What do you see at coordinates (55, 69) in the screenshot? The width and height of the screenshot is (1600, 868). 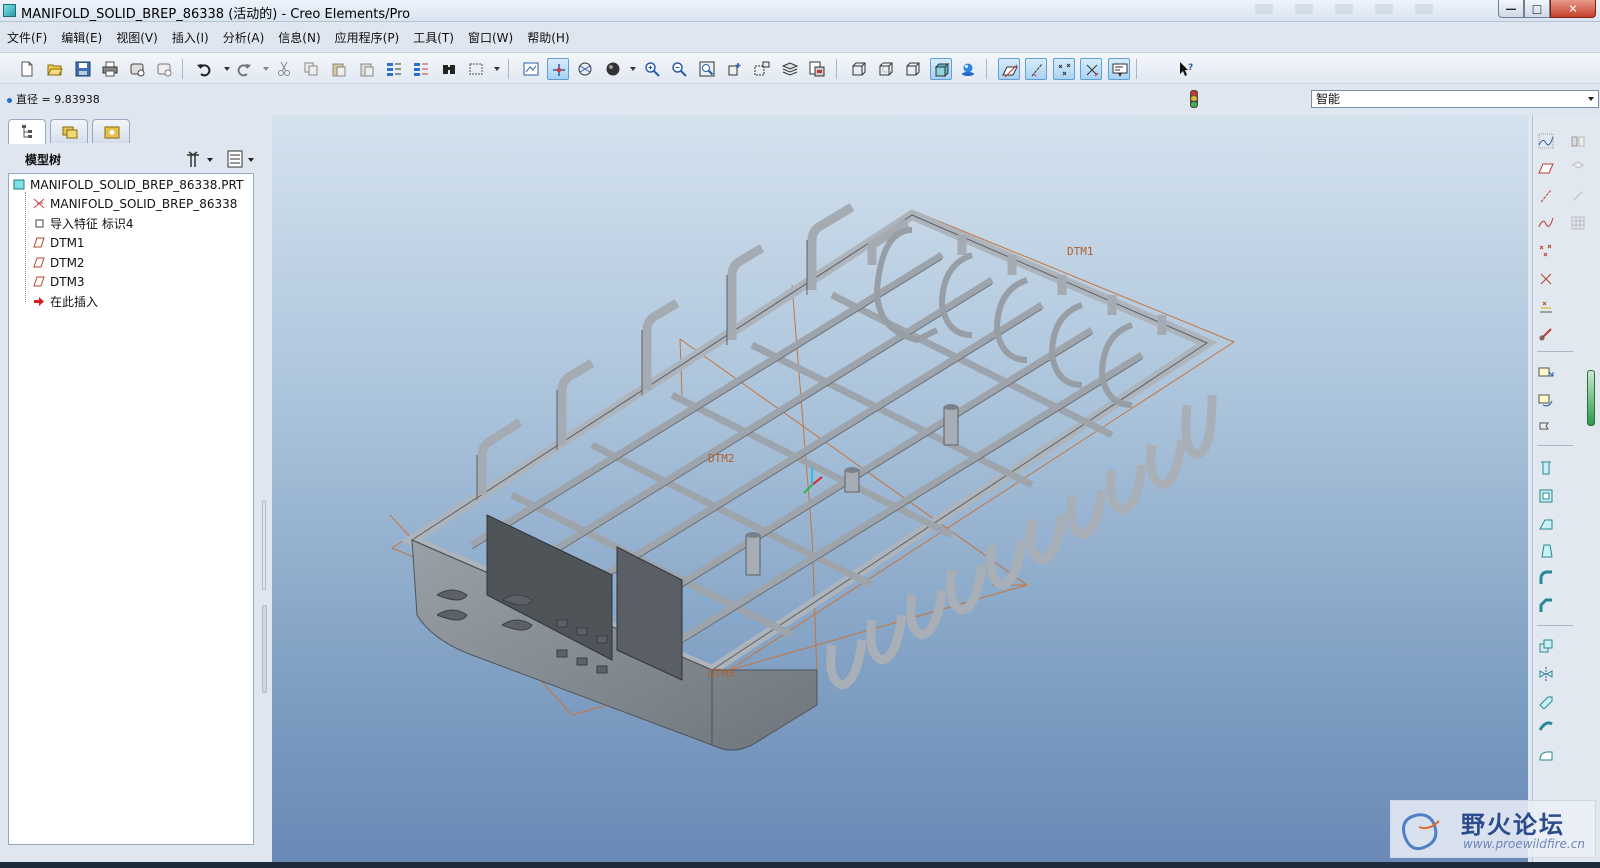 I see `open-icon` at bounding box center [55, 69].